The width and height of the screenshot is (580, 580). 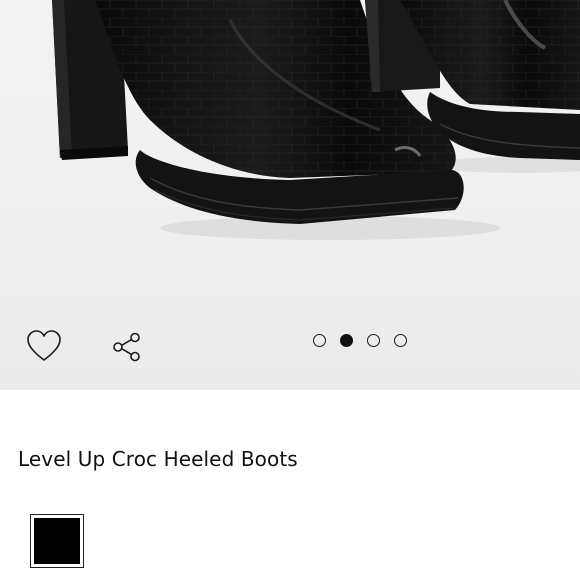 I want to click on swatch-color-fill, so click(x=57, y=541).